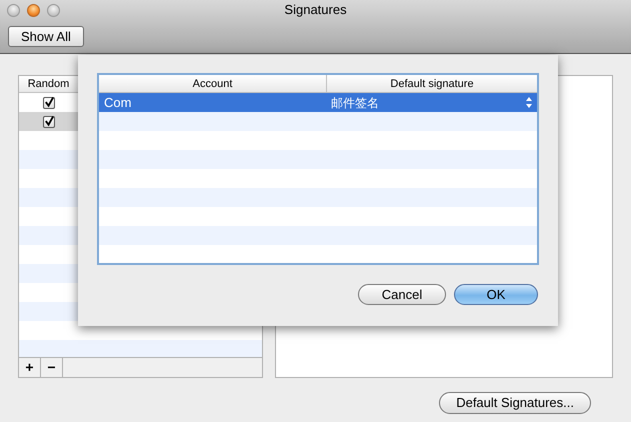 The image size is (631, 422). What do you see at coordinates (117, 103) in the screenshot?
I see `account-cell-text: Com` at bounding box center [117, 103].